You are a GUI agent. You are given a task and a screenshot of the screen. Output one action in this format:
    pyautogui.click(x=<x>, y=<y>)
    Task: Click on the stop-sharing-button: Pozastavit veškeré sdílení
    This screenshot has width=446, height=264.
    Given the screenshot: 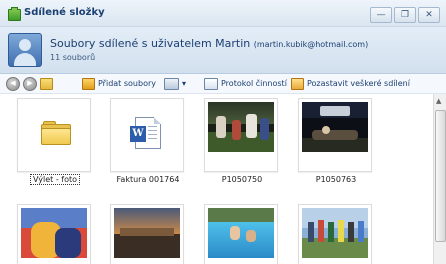 What is the action you would take?
    pyautogui.click(x=350, y=83)
    